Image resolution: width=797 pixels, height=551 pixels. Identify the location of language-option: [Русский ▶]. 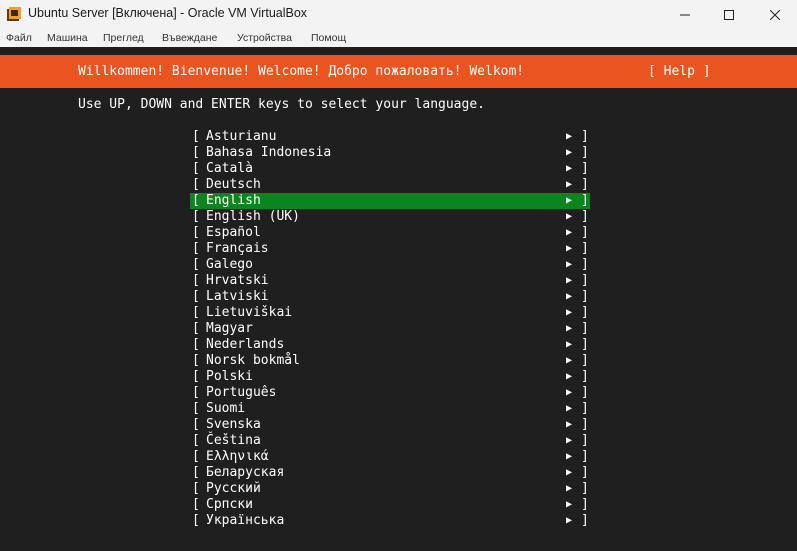
(390, 489).